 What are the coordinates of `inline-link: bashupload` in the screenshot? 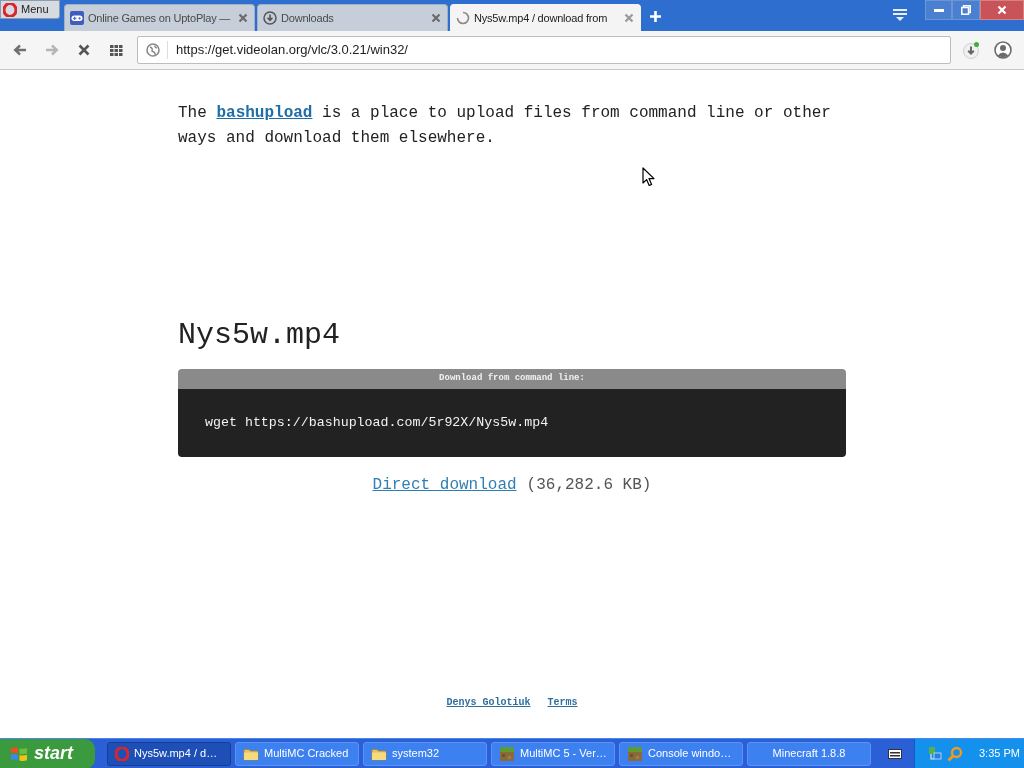 It's located at (264, 113).